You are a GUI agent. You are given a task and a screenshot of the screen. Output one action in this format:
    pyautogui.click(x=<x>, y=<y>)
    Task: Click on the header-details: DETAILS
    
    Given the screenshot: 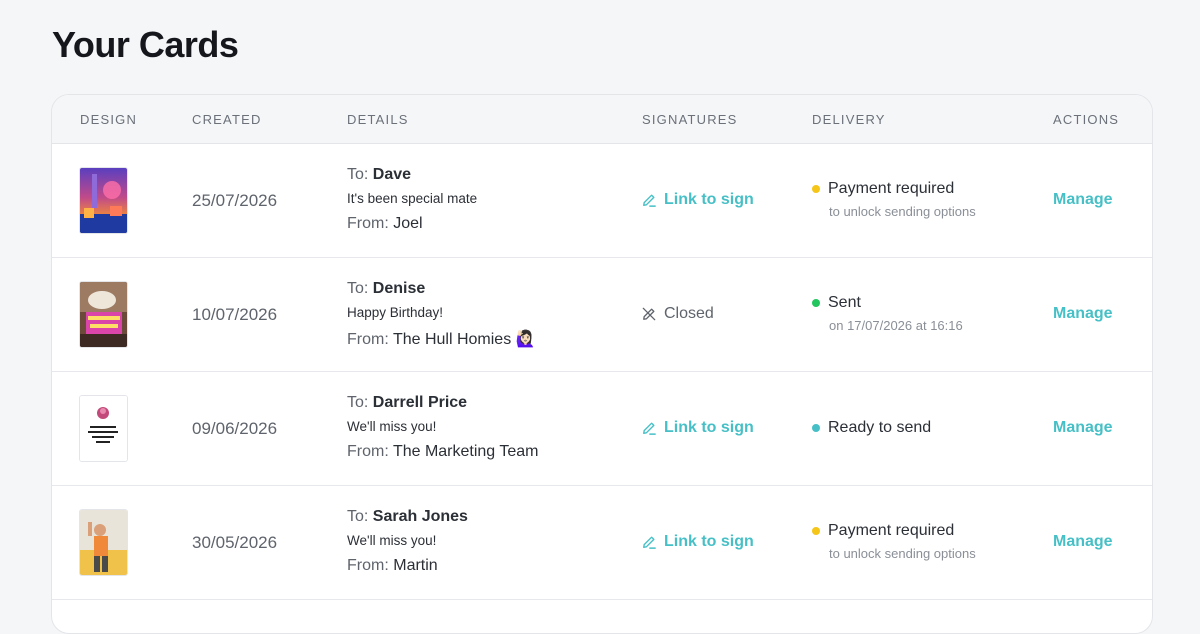 What is the action you would take?
    pyautogui.click(x=378, y=119)
    